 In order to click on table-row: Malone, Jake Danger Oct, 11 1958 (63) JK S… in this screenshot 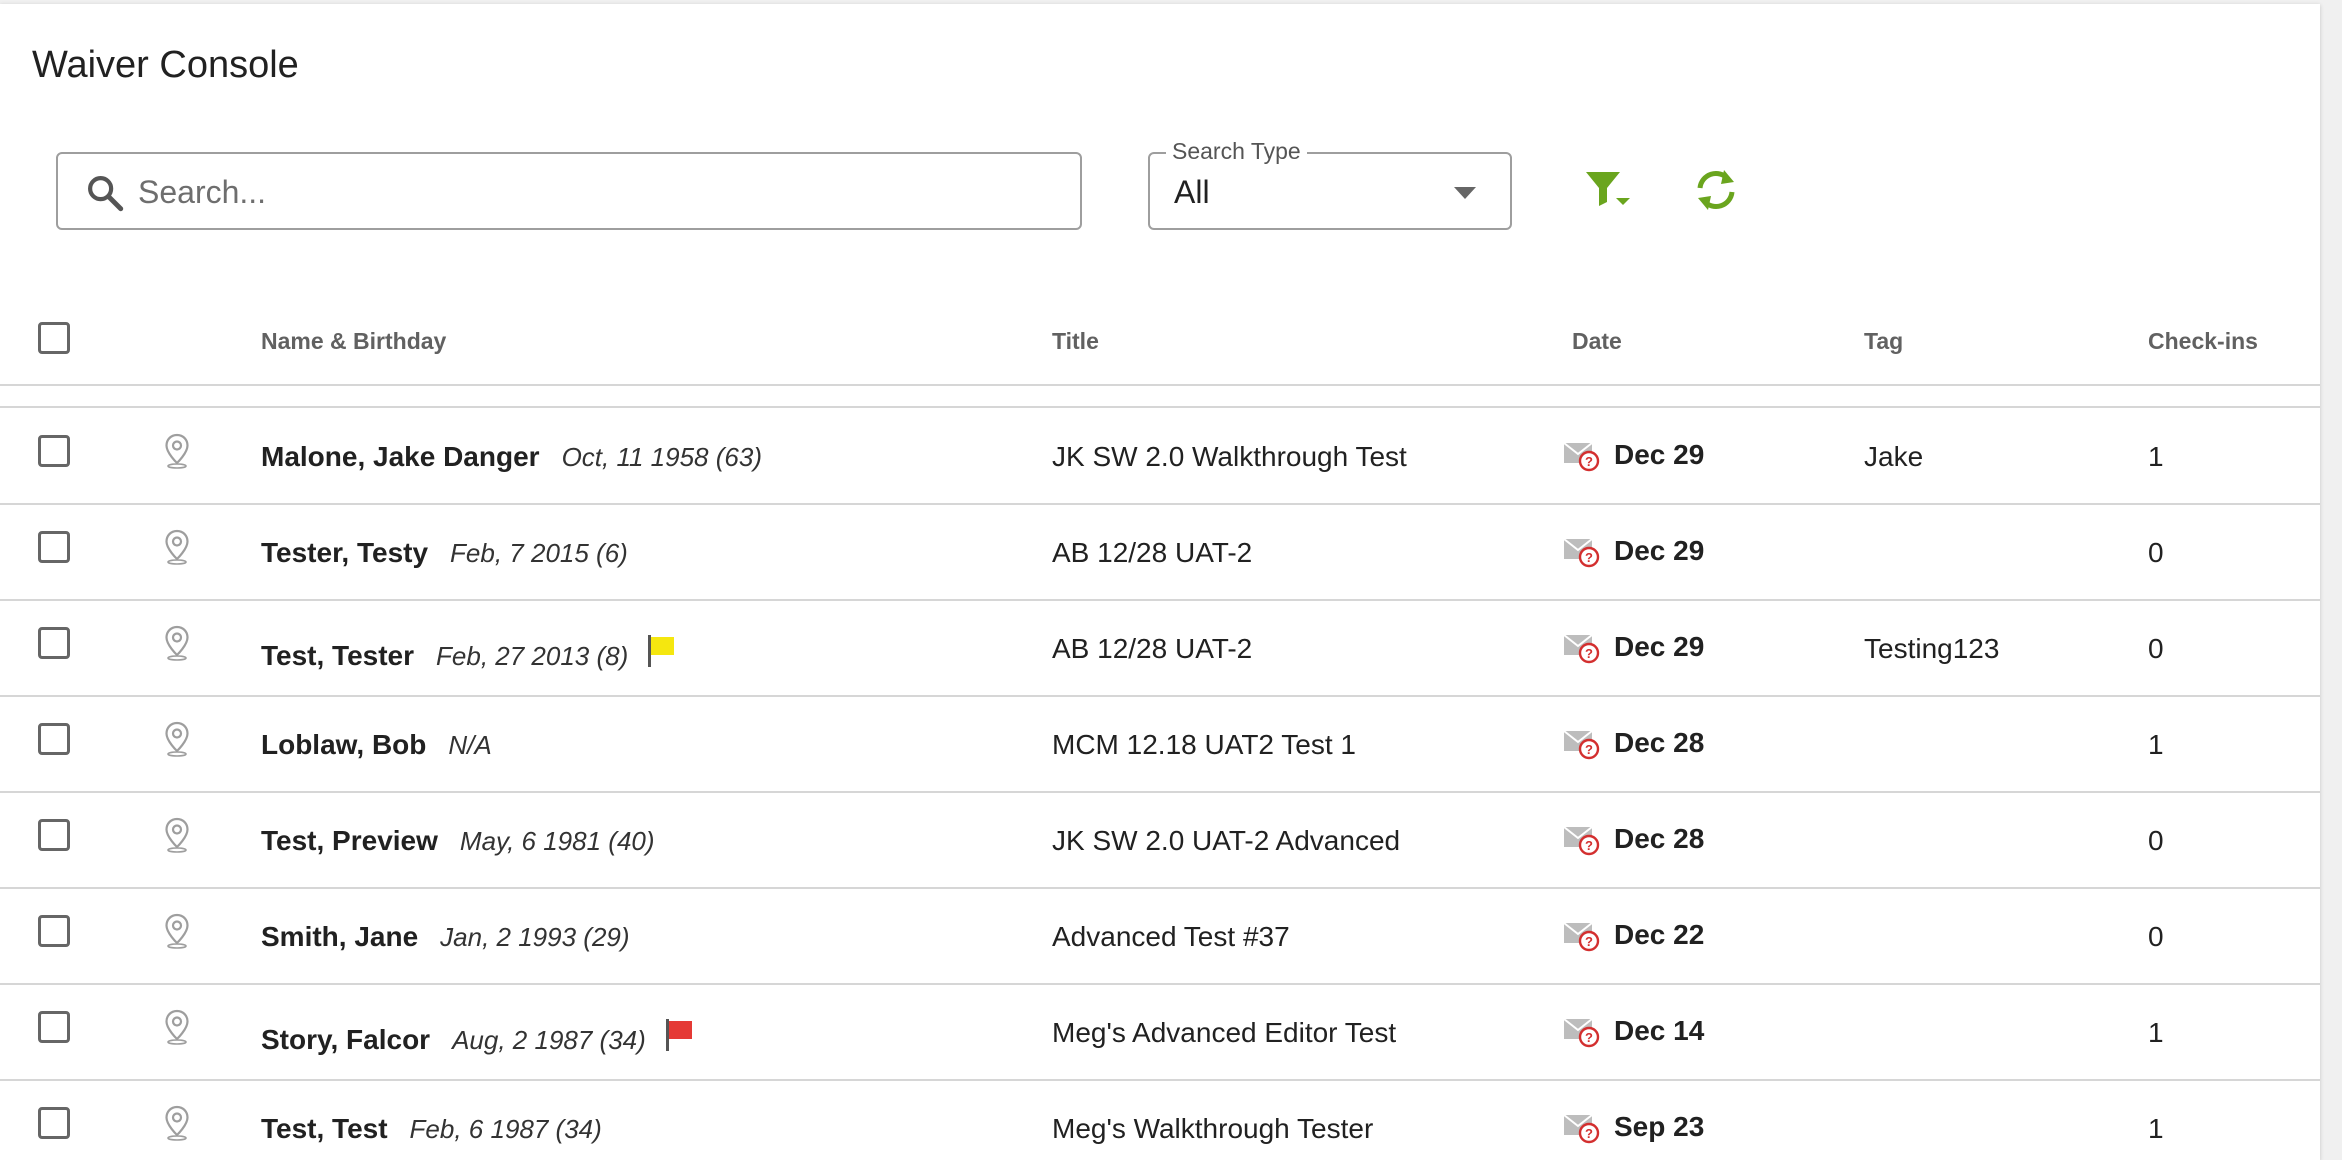, I will do `click(1160, 456)`.